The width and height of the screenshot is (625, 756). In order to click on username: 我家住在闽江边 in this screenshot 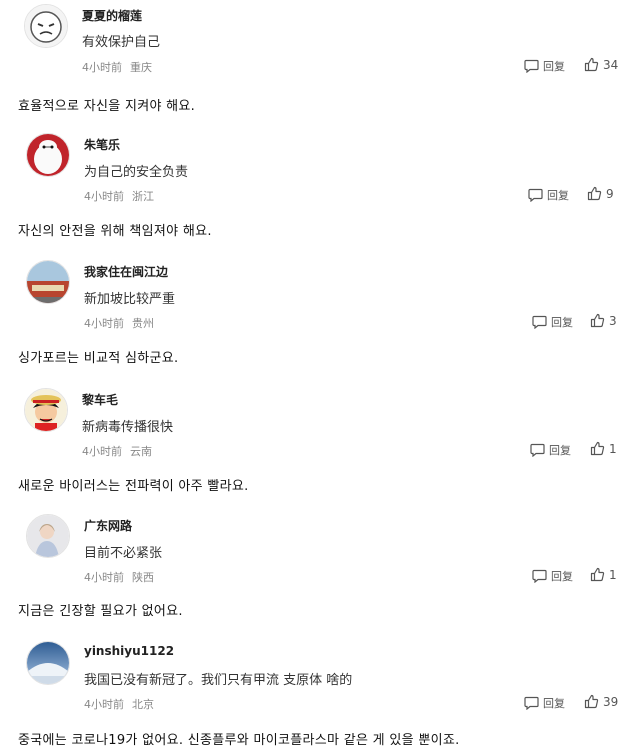, I will do `click(126, 271)`.